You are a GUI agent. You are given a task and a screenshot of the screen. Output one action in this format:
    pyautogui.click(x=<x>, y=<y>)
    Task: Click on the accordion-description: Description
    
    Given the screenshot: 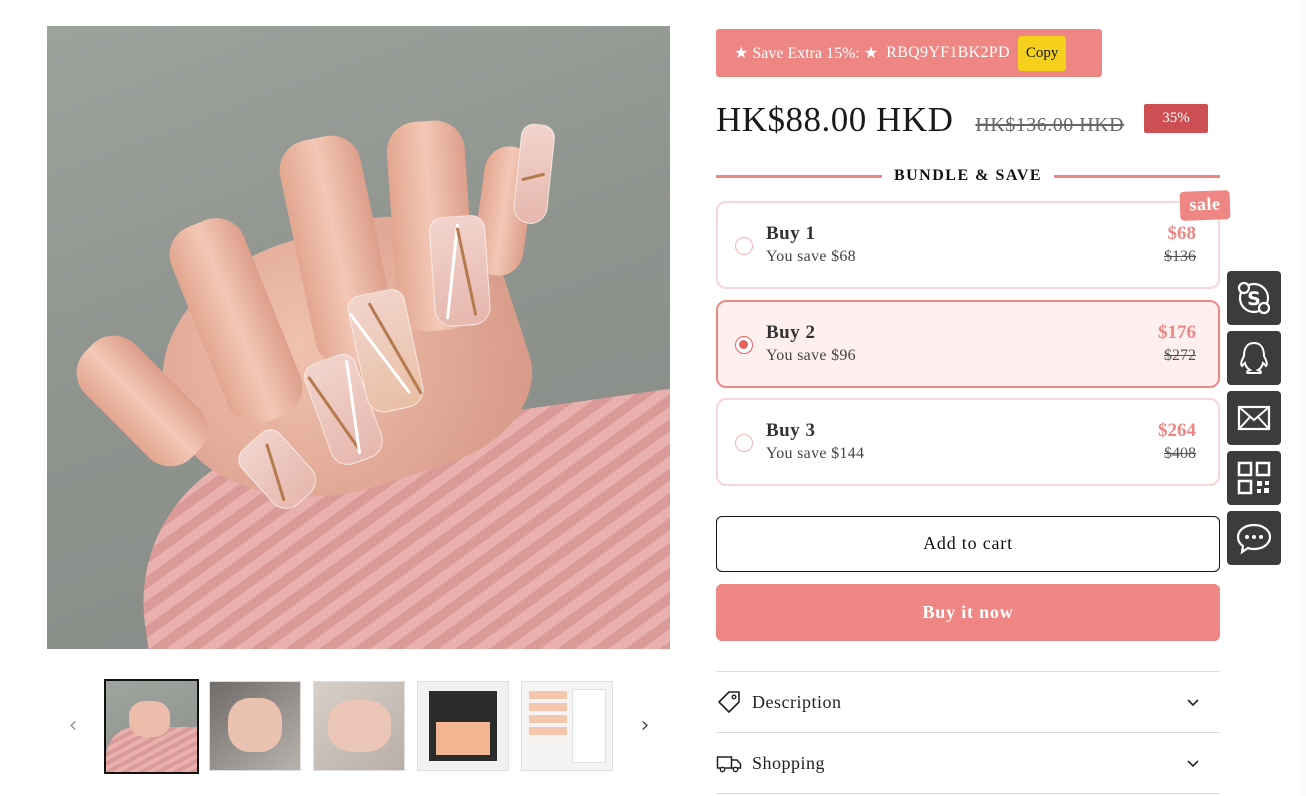 What is the action you would take?
    pyautogui.click(x=968, y=702)
    